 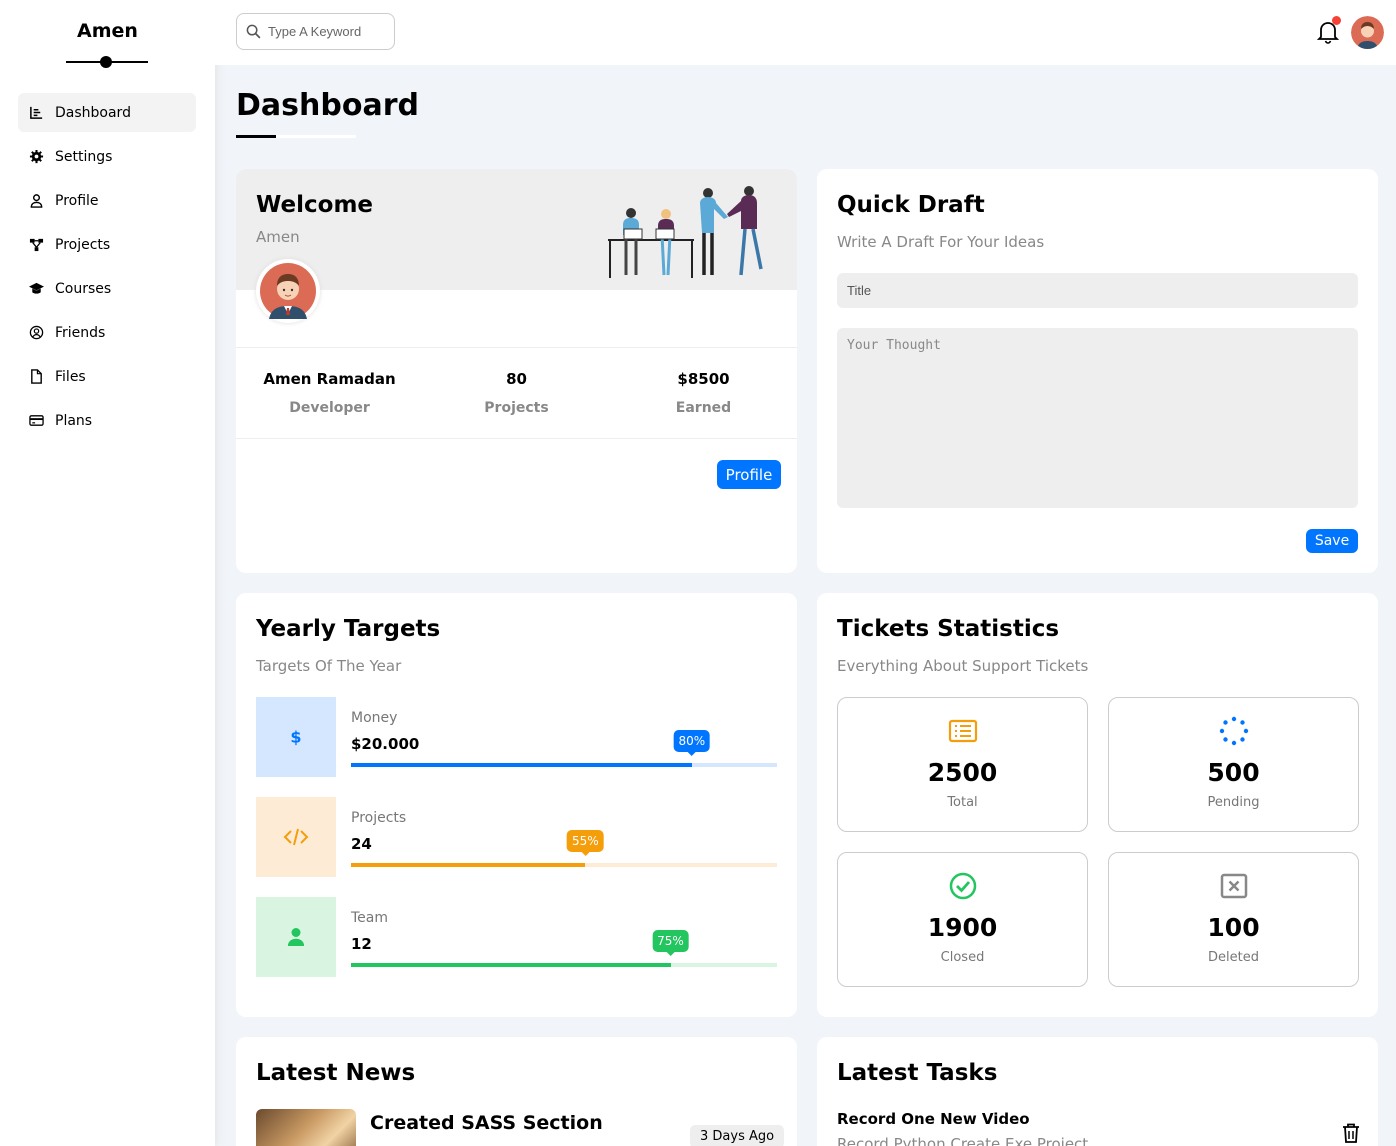 What do you see at coordinates (329, 379) in the screenshot?
I see `stat-value: Amen Ramadan` at bounding box center [329, 379].